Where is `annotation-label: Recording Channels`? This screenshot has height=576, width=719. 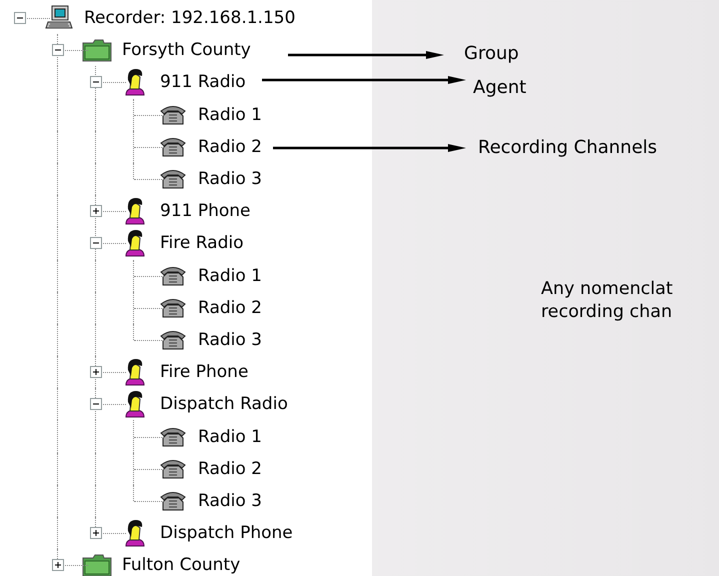
annotation-label: Recording Channels is located at coordinates (568, 148).